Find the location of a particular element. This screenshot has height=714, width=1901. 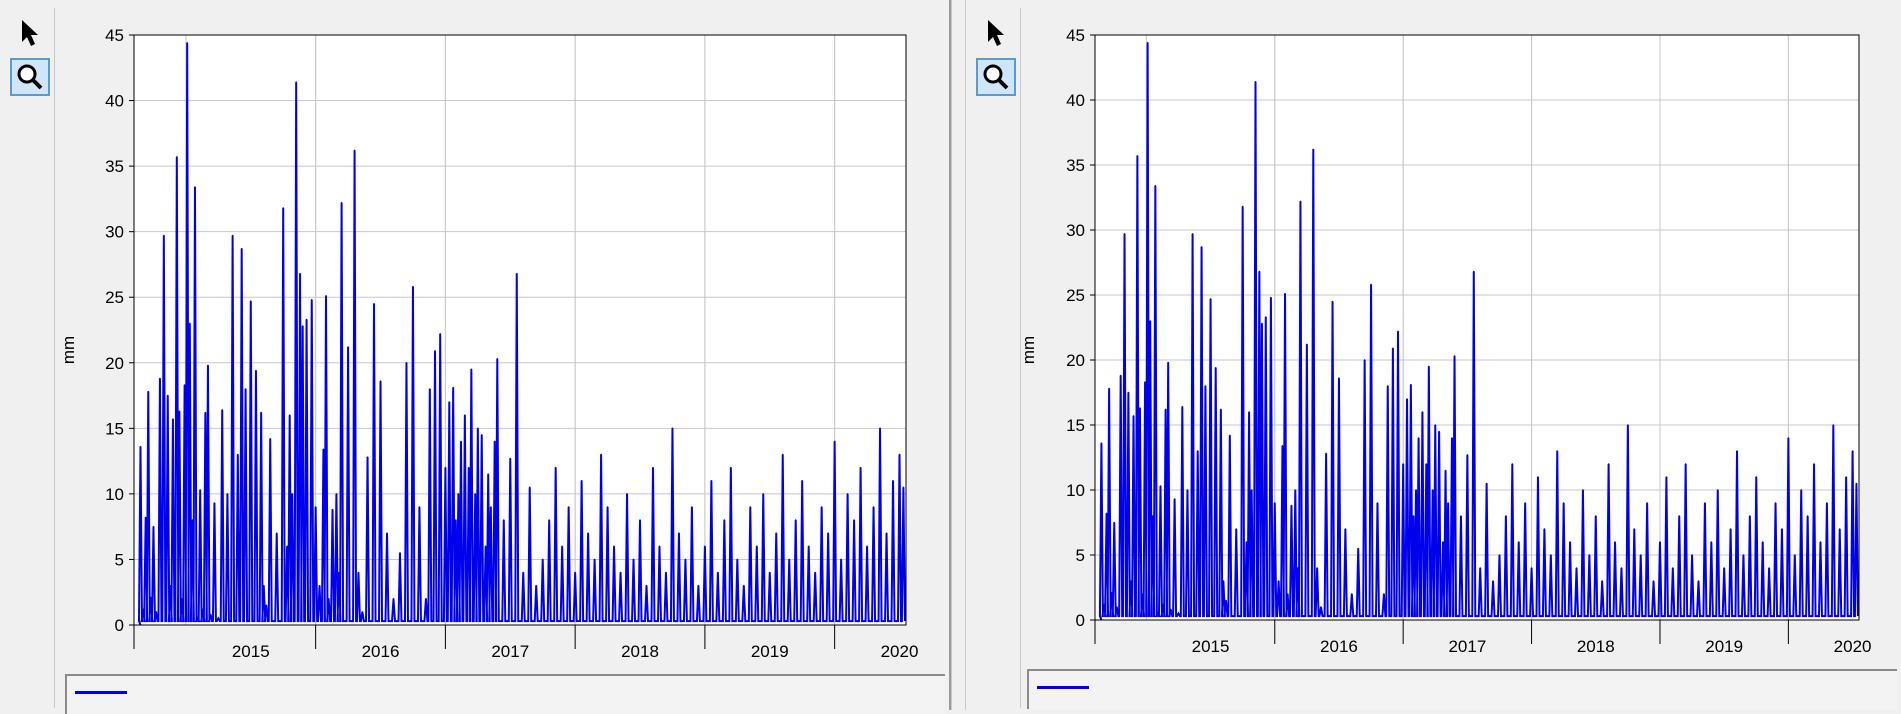

panel-divider is located at coordinates (958, 355).